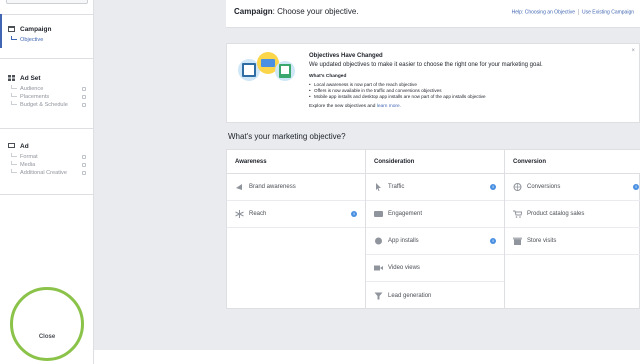 The width and height of the screenshot is (640, 364). What do you see at coordinates (272, 187) in the screenshot?
I see `objective-label: Brand awareness` at bounding box center [272, 187].